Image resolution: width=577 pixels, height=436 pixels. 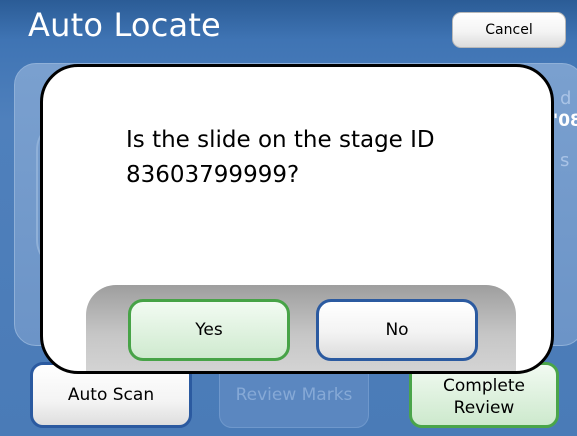 What do you see at coordinates (209, 330) in the screenshot?
I see `yes-button: Yes` at bounding box center [209, 330].